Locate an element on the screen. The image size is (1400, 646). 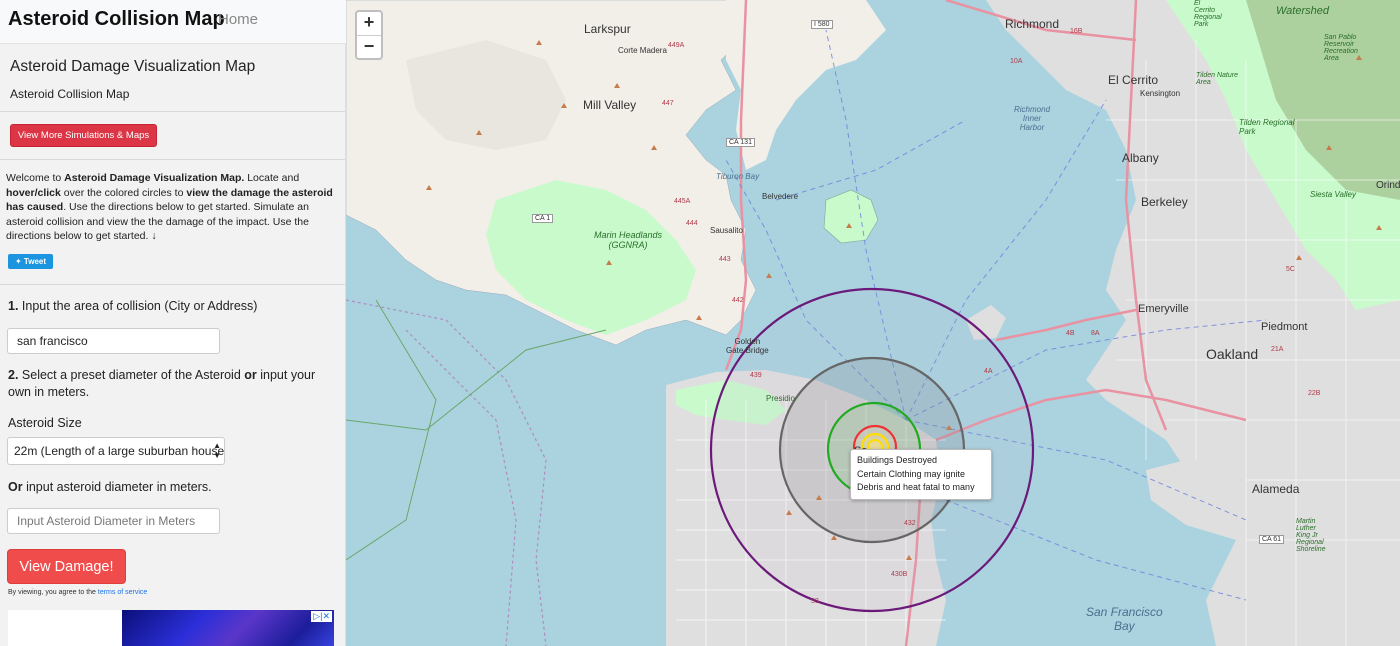
map-label-sausalito: Sausalito is located at coordinates (726, 230).